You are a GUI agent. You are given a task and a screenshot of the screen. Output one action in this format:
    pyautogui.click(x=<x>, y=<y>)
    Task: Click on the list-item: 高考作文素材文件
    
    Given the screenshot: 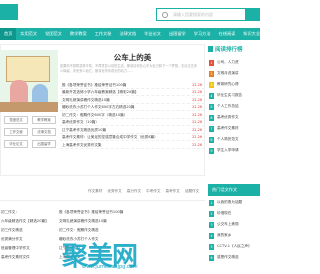 What is the action you would take?
    pyautogui.click(x=27, y=257)
    